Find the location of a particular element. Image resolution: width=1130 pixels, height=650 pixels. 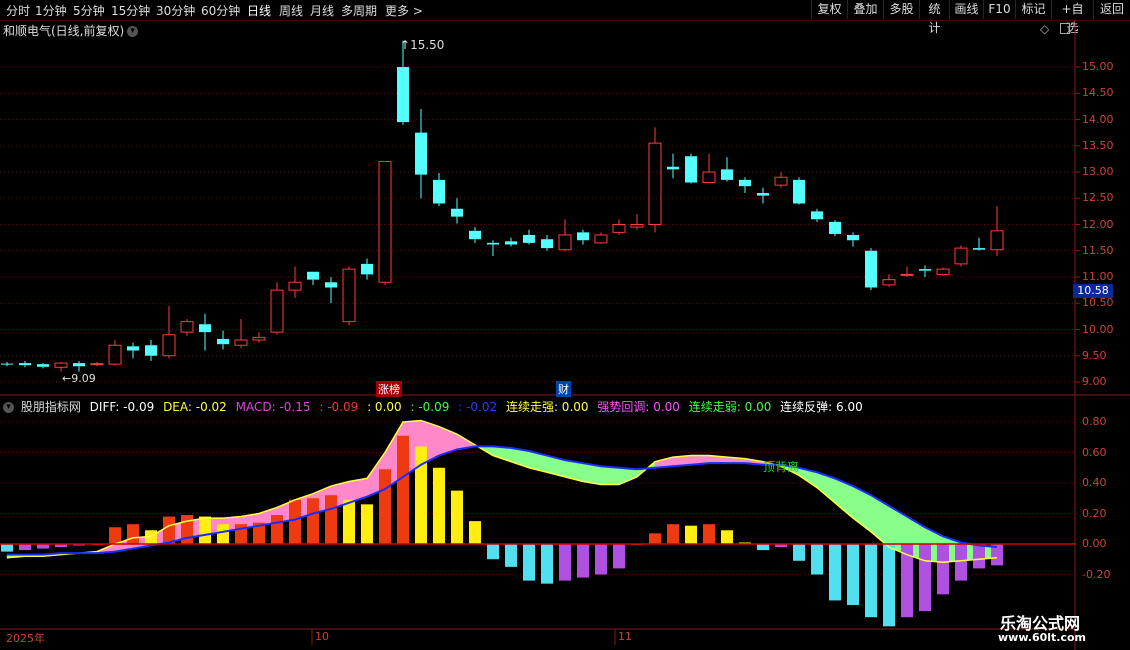

indicator-axis-label: 0.00 is located at coordinates (1094, 543).